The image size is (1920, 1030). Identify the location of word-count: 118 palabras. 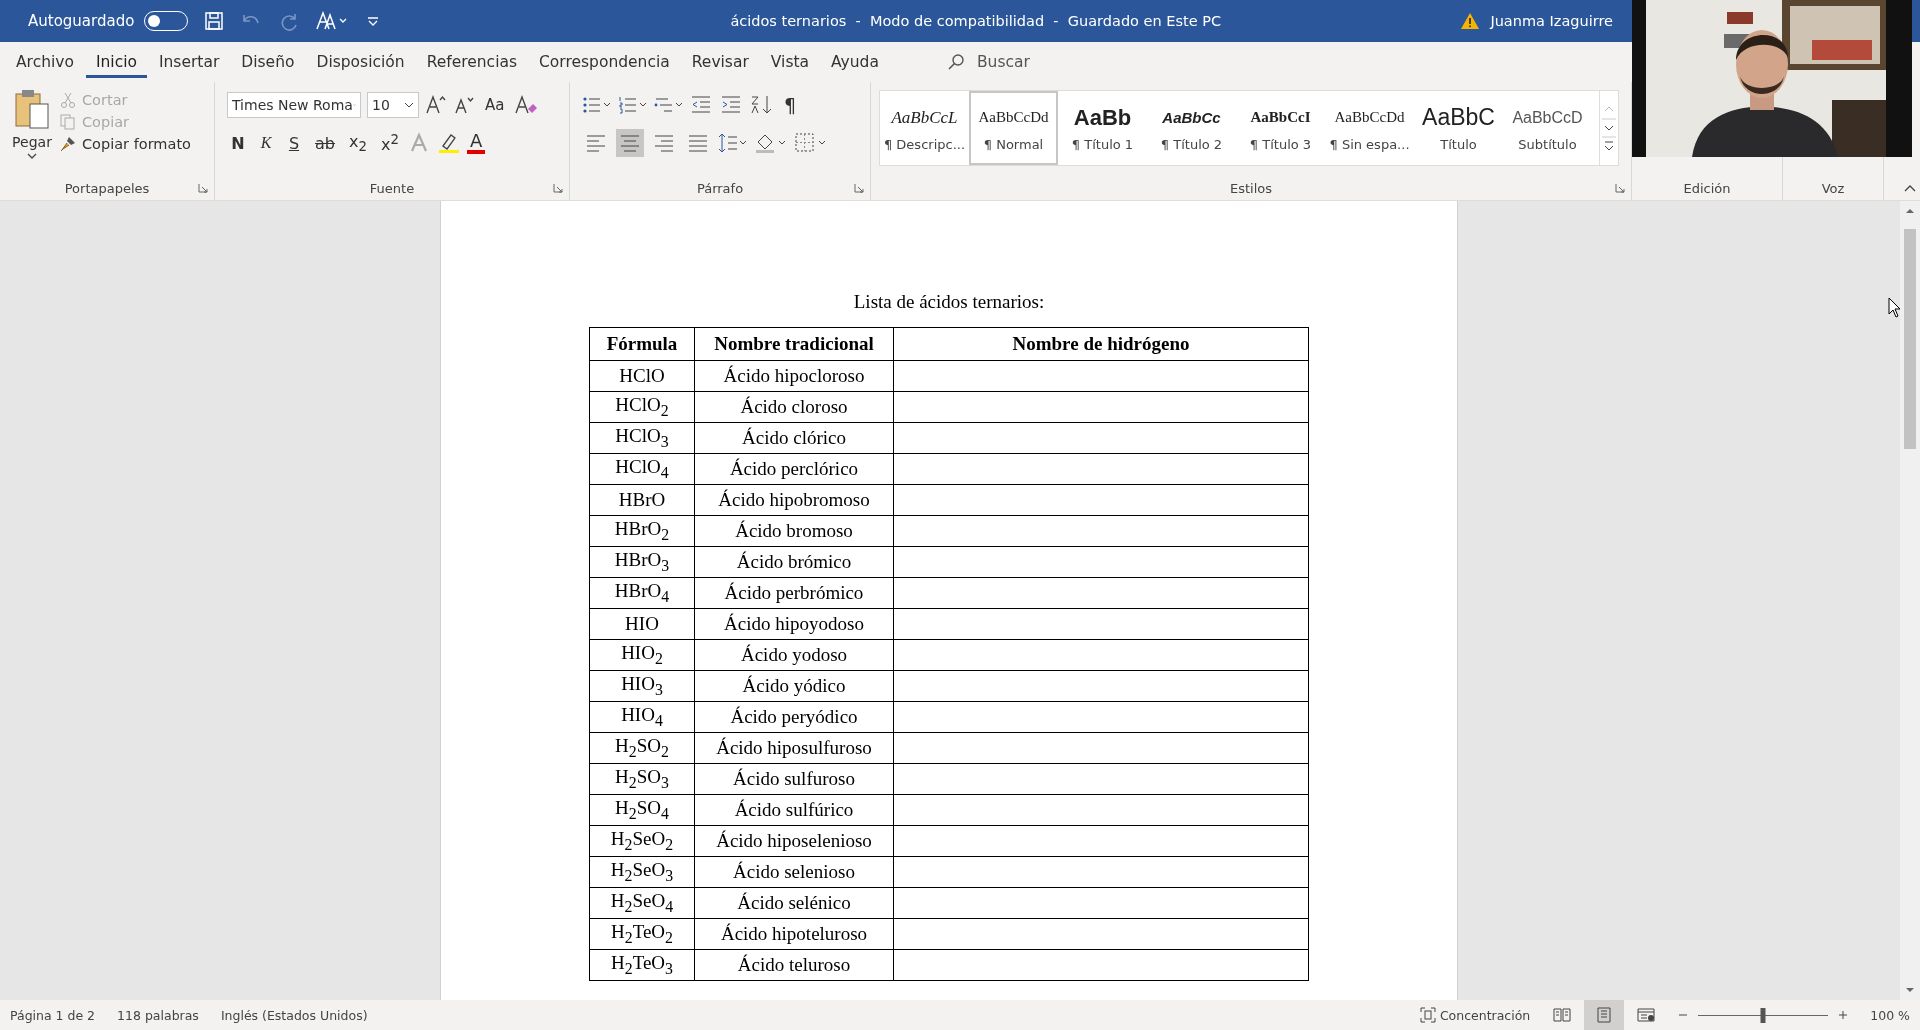
(158, 1015).